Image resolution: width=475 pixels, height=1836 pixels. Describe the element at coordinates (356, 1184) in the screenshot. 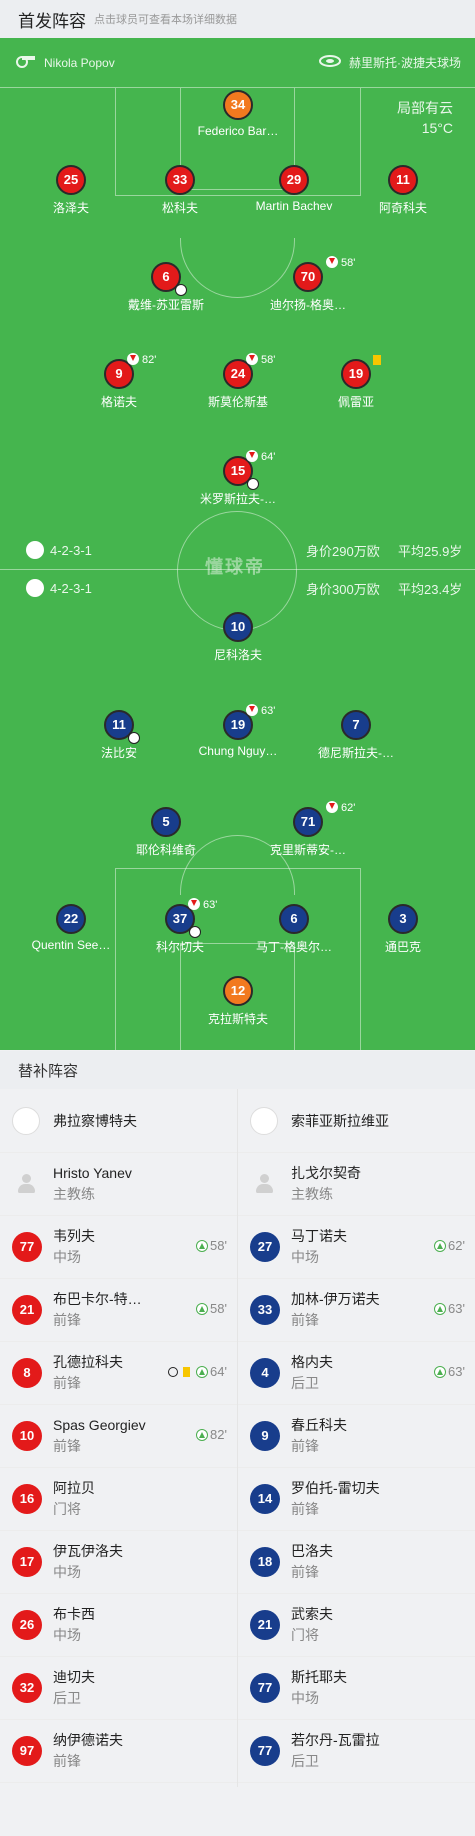

I see `away-coach-row: 扎戈尔契奇 主教练` at that location.